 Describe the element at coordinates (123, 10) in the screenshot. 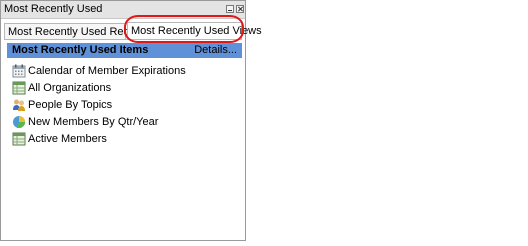

I see `panel-titlebar: Most Recently Used` at that location.